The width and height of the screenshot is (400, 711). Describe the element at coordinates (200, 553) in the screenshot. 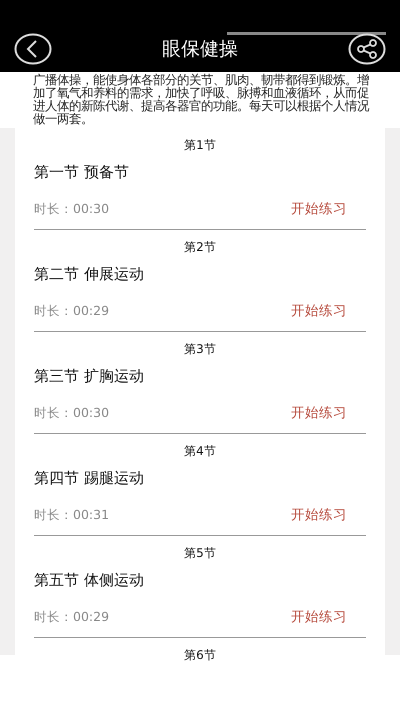

I see `section-number: 第5节` at that location.